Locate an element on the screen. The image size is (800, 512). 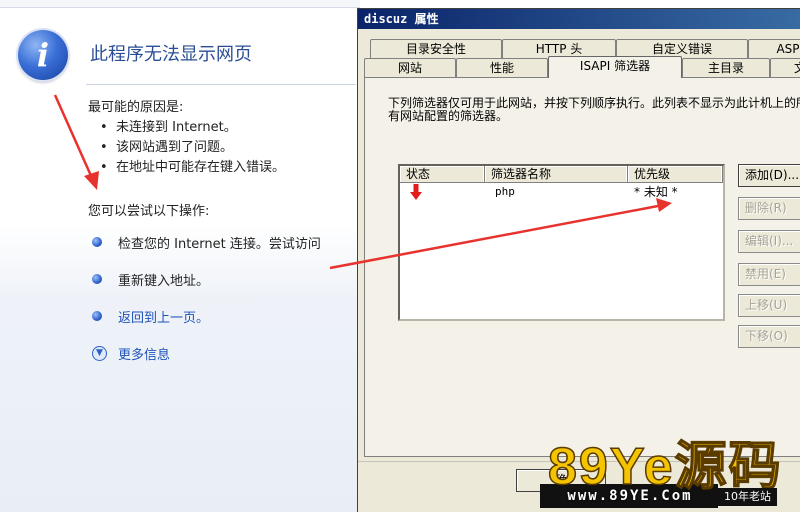
filter-list-header: 状态 筛选器名称 优先级 is located at coordinates (561, 174).